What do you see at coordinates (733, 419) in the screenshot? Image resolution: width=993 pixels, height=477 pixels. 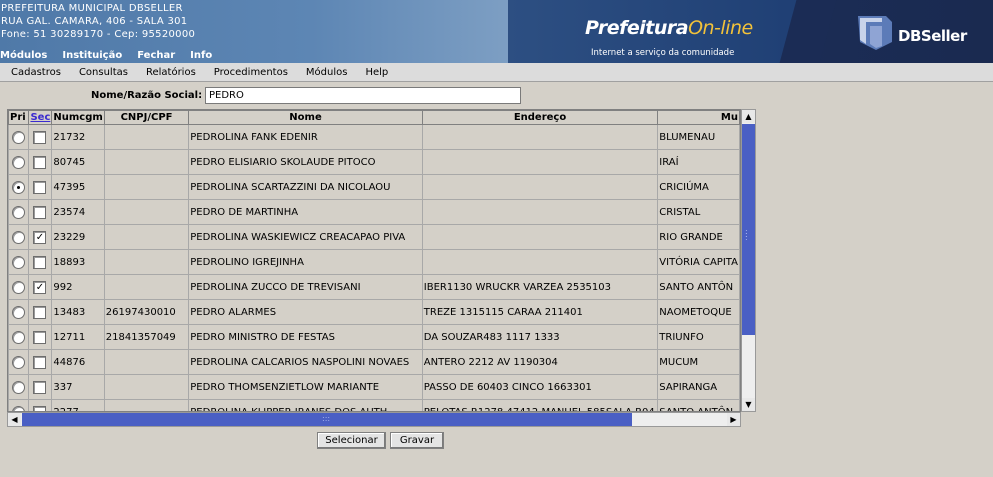 I see `scroll-right-icon: ▶` at bounding box center [733, 419].